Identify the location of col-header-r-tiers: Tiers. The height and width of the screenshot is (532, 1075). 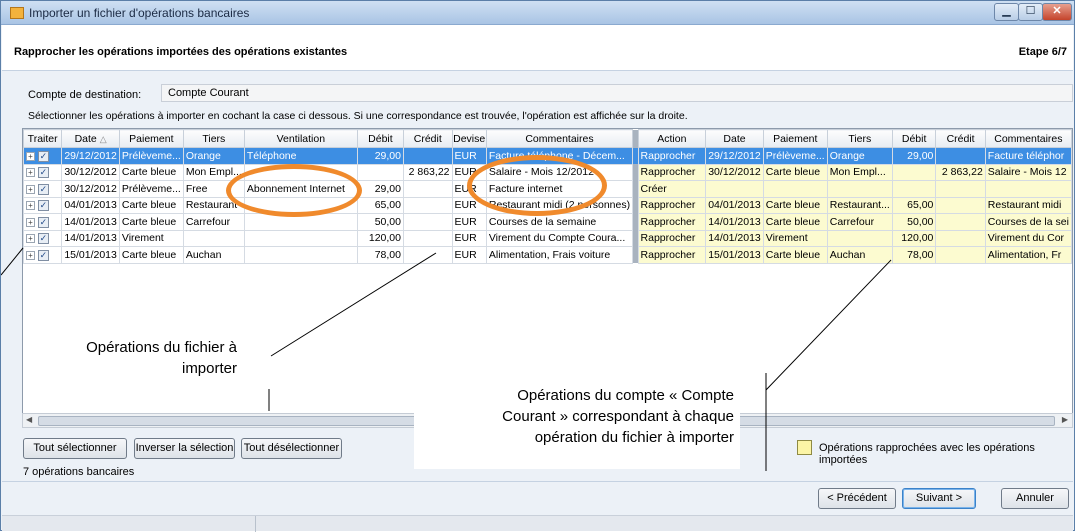
(859, 138).